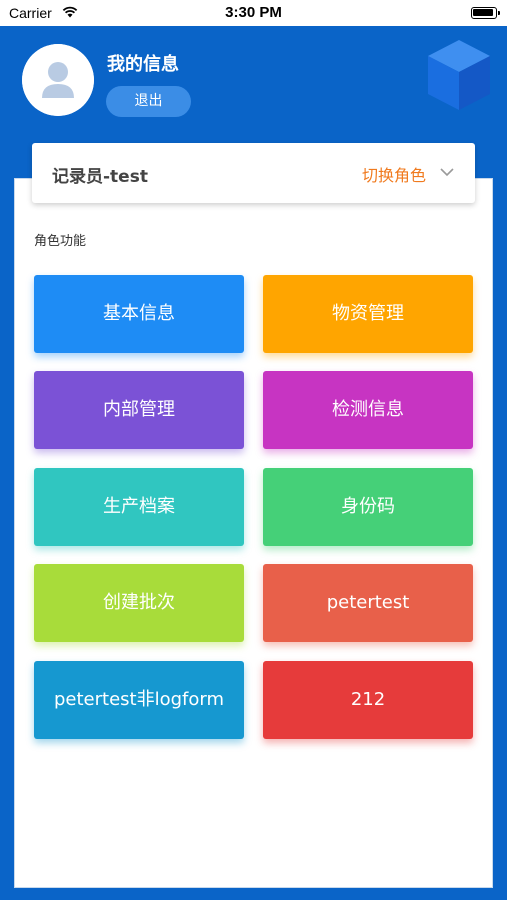 Image resolution: width=507 pixels, height=900 pixels. I want to click on tile-petertest-logform: petertest非logform, so click(139, 700).